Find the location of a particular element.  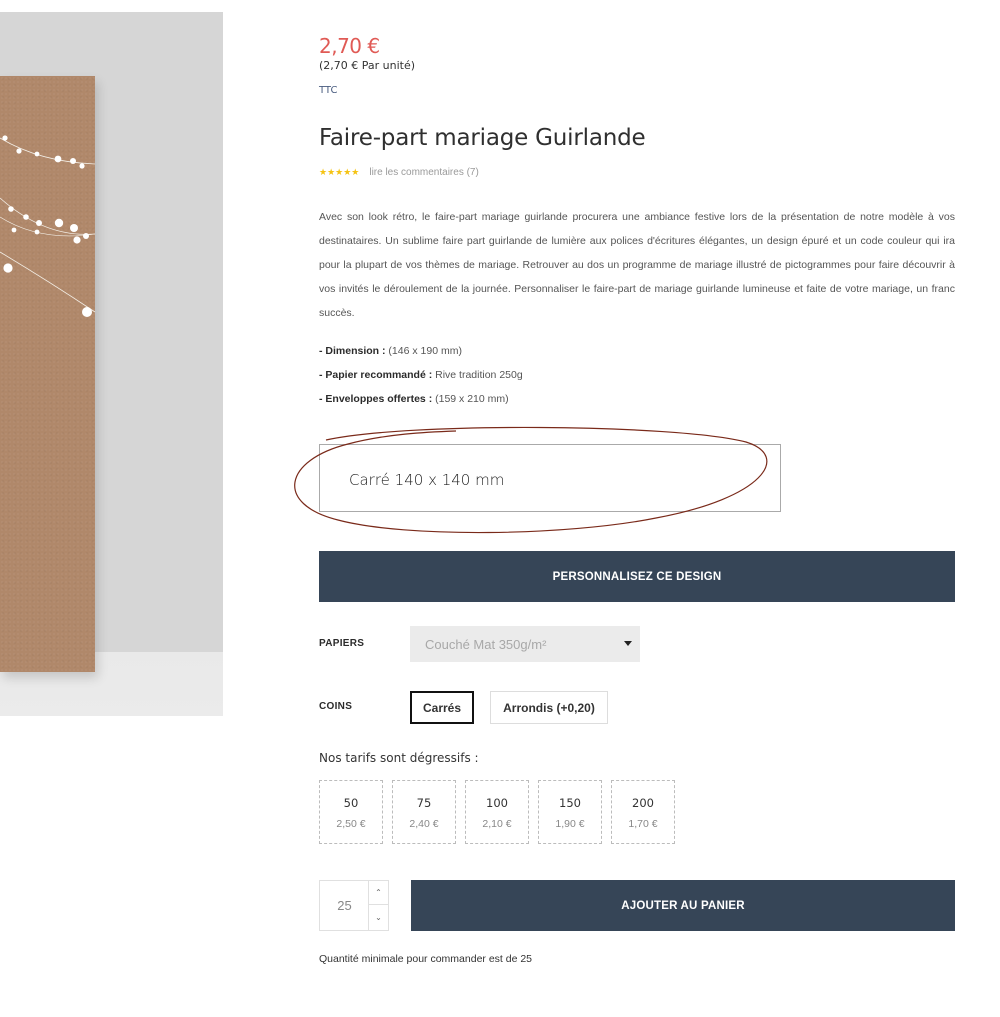

tier-quantity: 75 is located at coordinates (424, 803).